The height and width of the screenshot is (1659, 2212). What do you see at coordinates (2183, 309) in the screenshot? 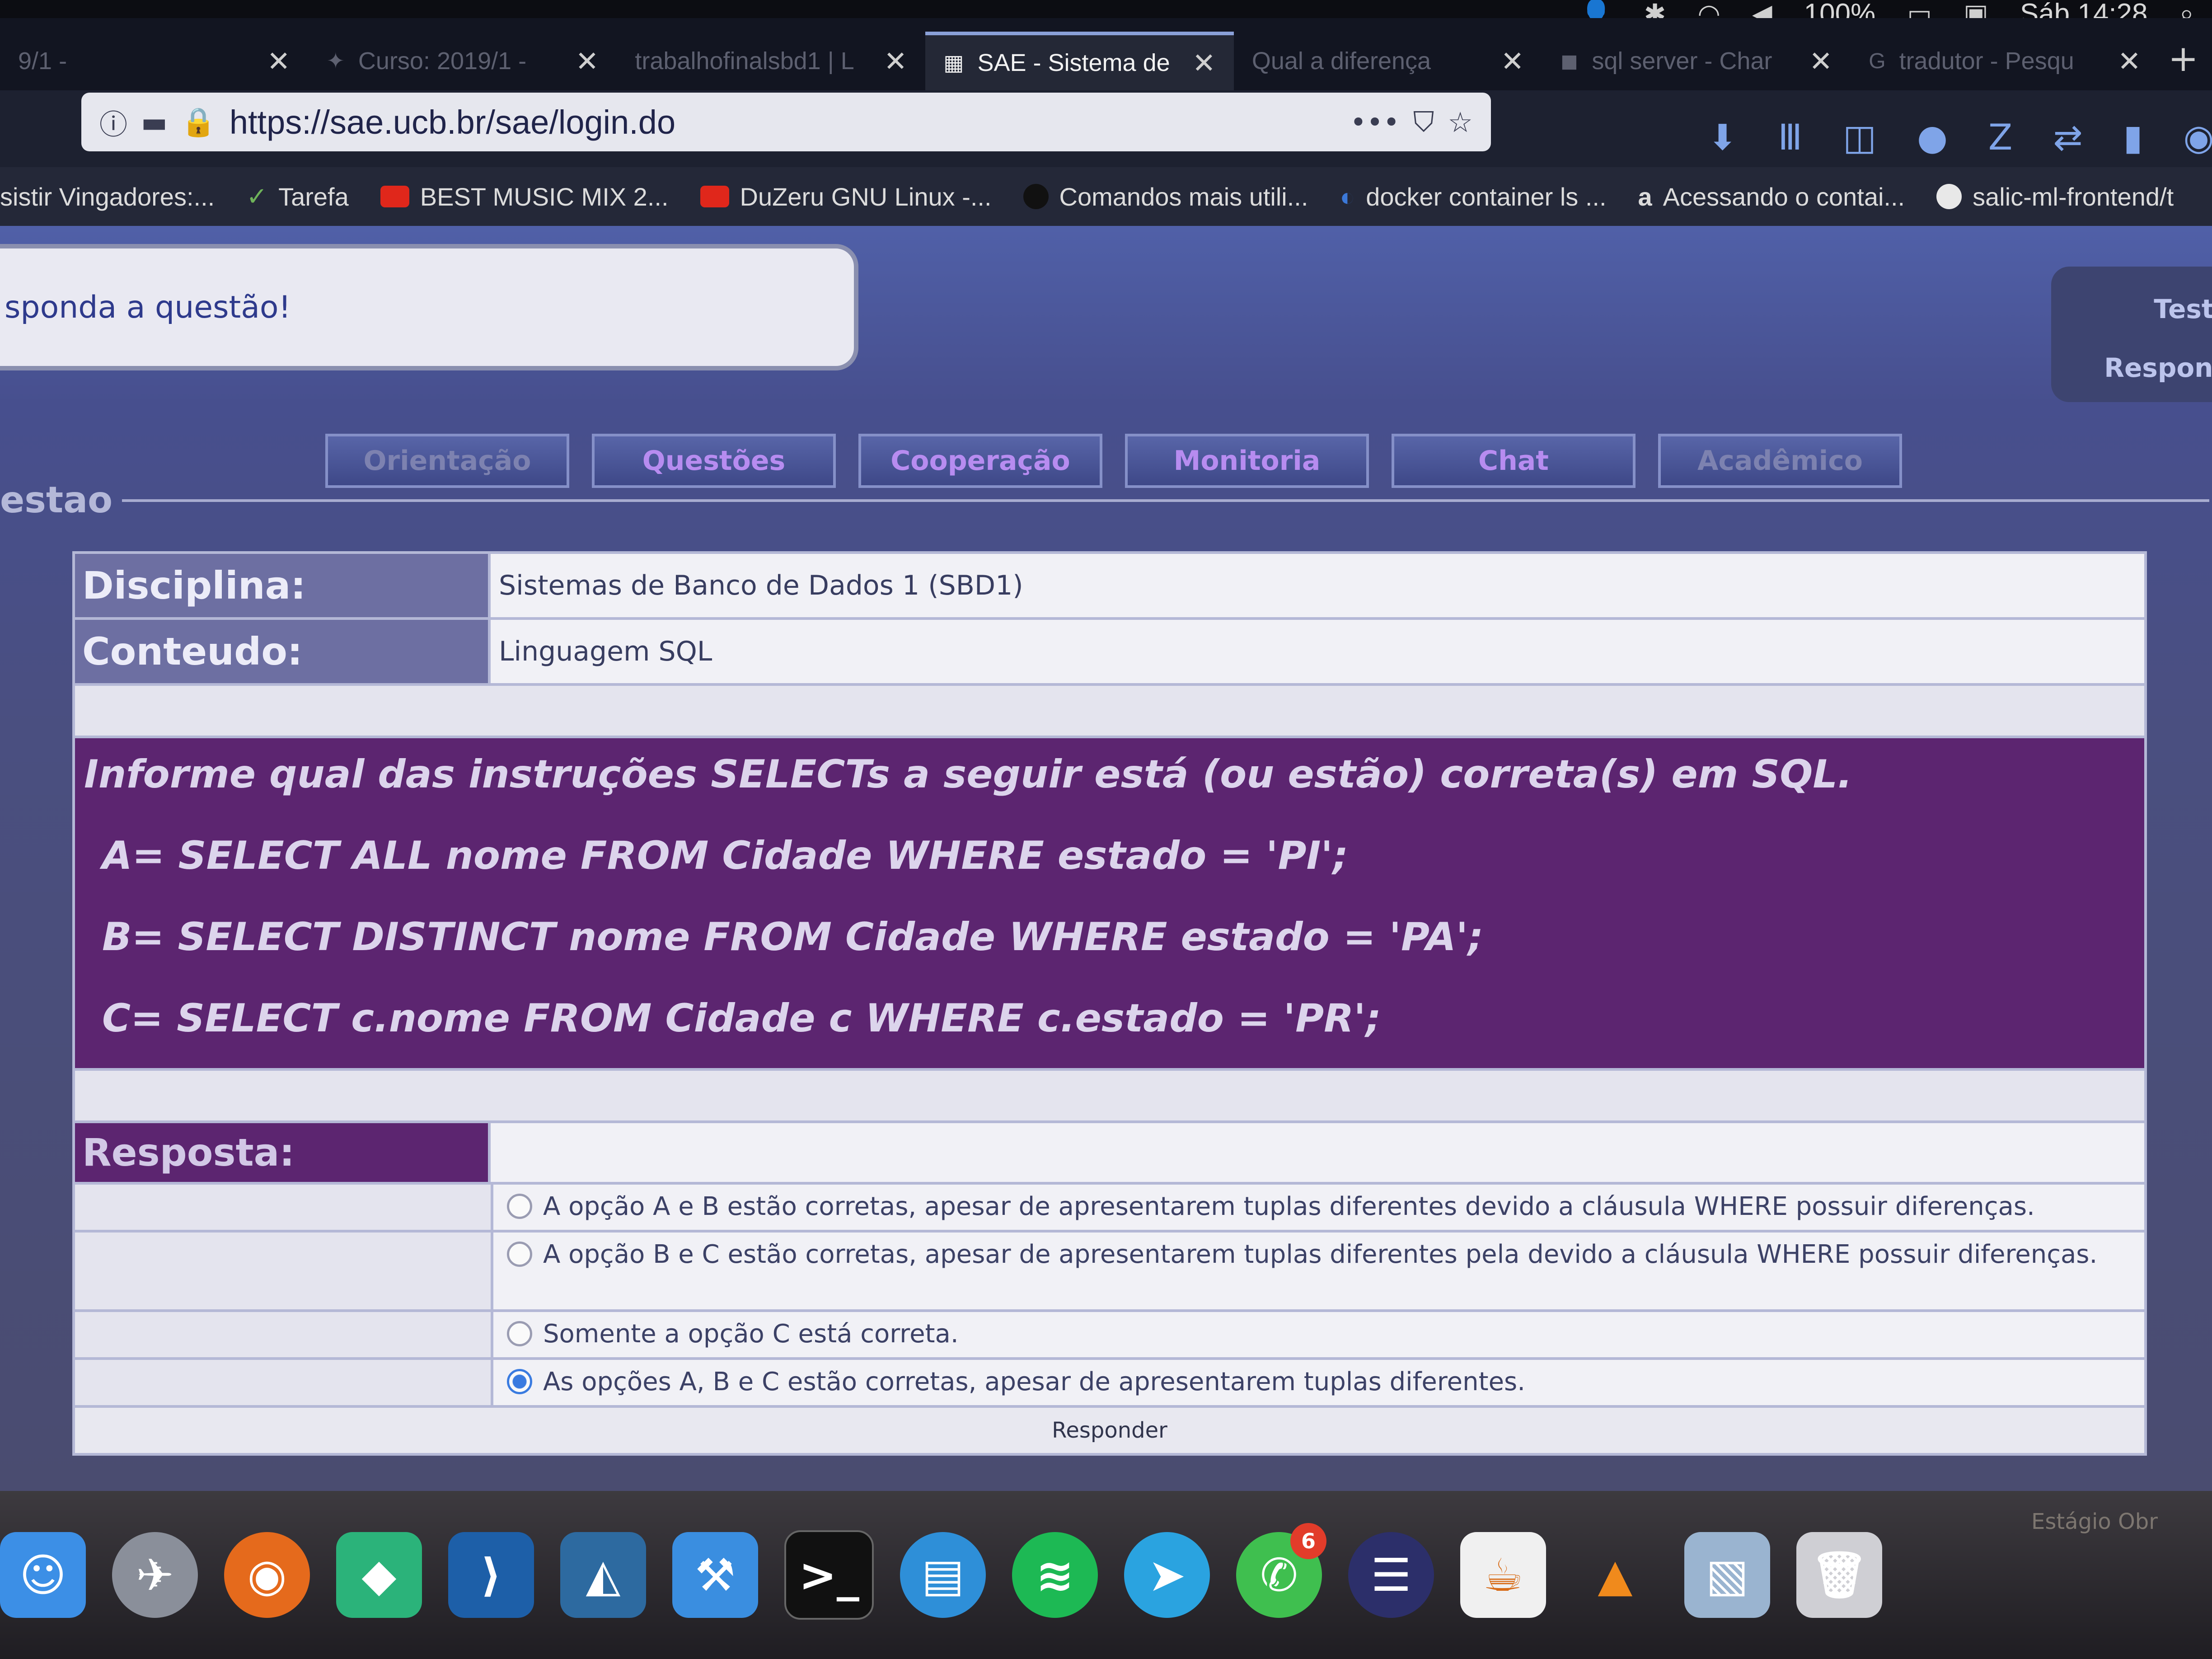
I see `side-link-teste: Teste` at bounding box center [2183, 309].